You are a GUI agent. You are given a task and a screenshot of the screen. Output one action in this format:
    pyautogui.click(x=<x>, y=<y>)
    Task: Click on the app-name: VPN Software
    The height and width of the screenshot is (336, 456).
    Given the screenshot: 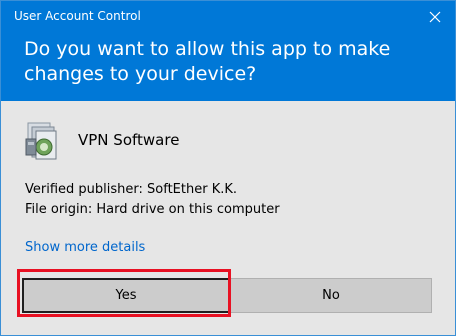 What is the action you would take?
    pyautogui.click(x=129, y=140)
    